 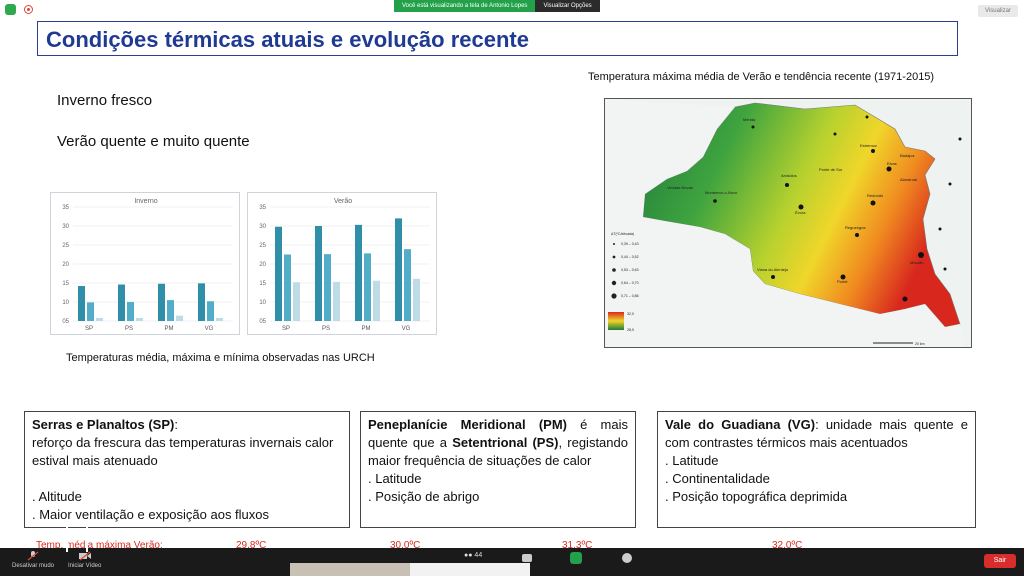 What do you see at coordinates (622, 234) in the screenshot?
I see `legend-title: ΔT(ºC/década)` at bounding box center [622, 234].